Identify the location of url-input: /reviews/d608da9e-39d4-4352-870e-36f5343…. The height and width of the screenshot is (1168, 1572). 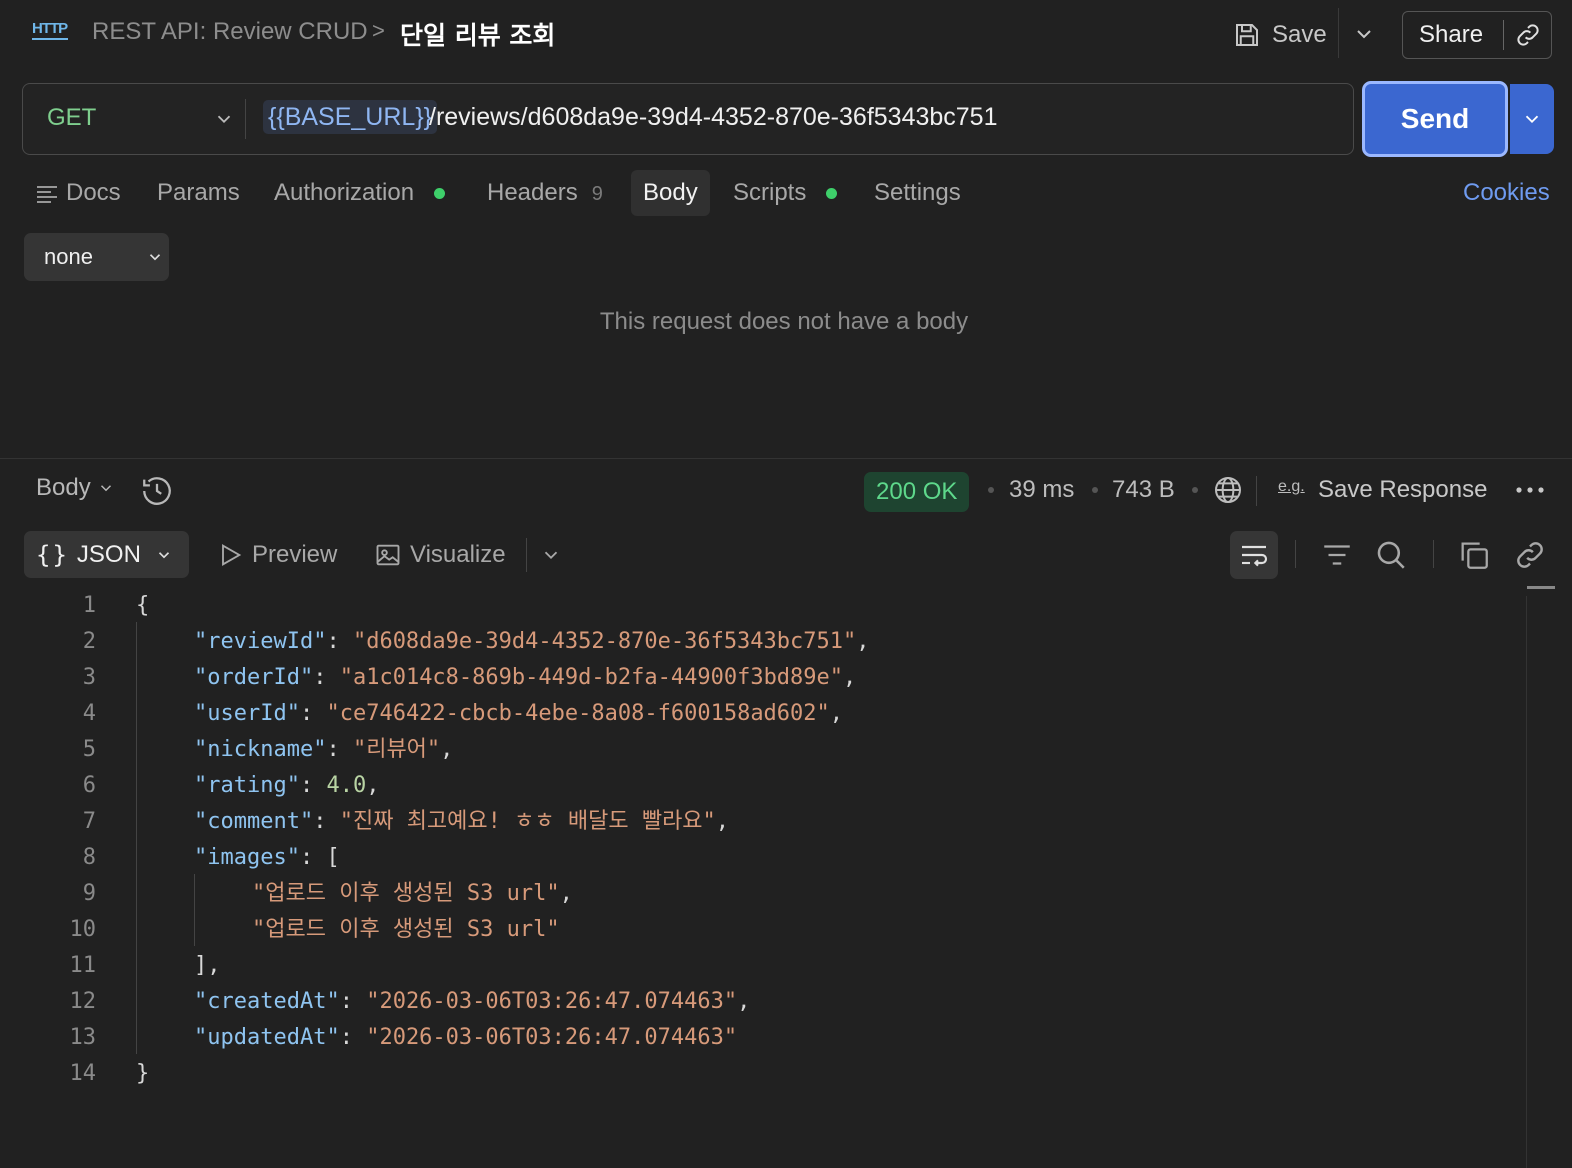
(713, 117).